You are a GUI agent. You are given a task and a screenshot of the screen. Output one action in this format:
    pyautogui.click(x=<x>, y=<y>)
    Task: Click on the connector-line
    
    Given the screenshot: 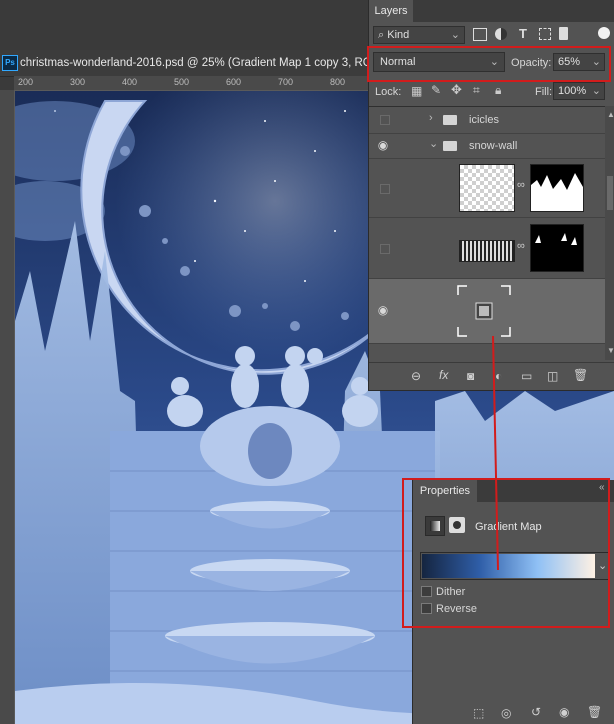 What is the action you would take?
    pyautogui.click(x=495, y=453)
    